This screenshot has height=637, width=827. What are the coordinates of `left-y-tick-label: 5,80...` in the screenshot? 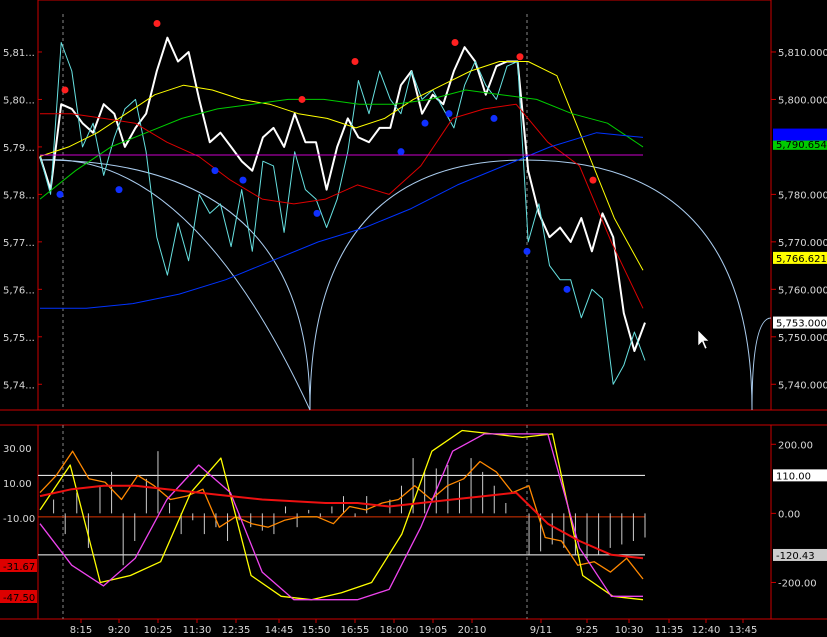 It's located at (19, 100).